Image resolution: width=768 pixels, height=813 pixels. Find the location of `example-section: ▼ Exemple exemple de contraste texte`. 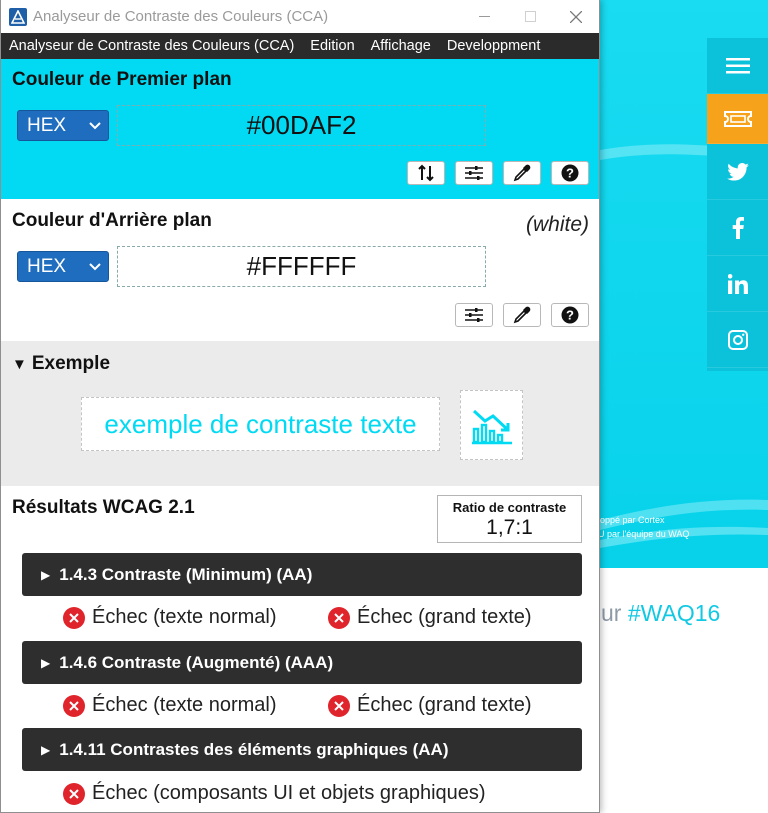

example-section: ▼ Exemple exemple de contraste texte is located at coordinates (300, 413).